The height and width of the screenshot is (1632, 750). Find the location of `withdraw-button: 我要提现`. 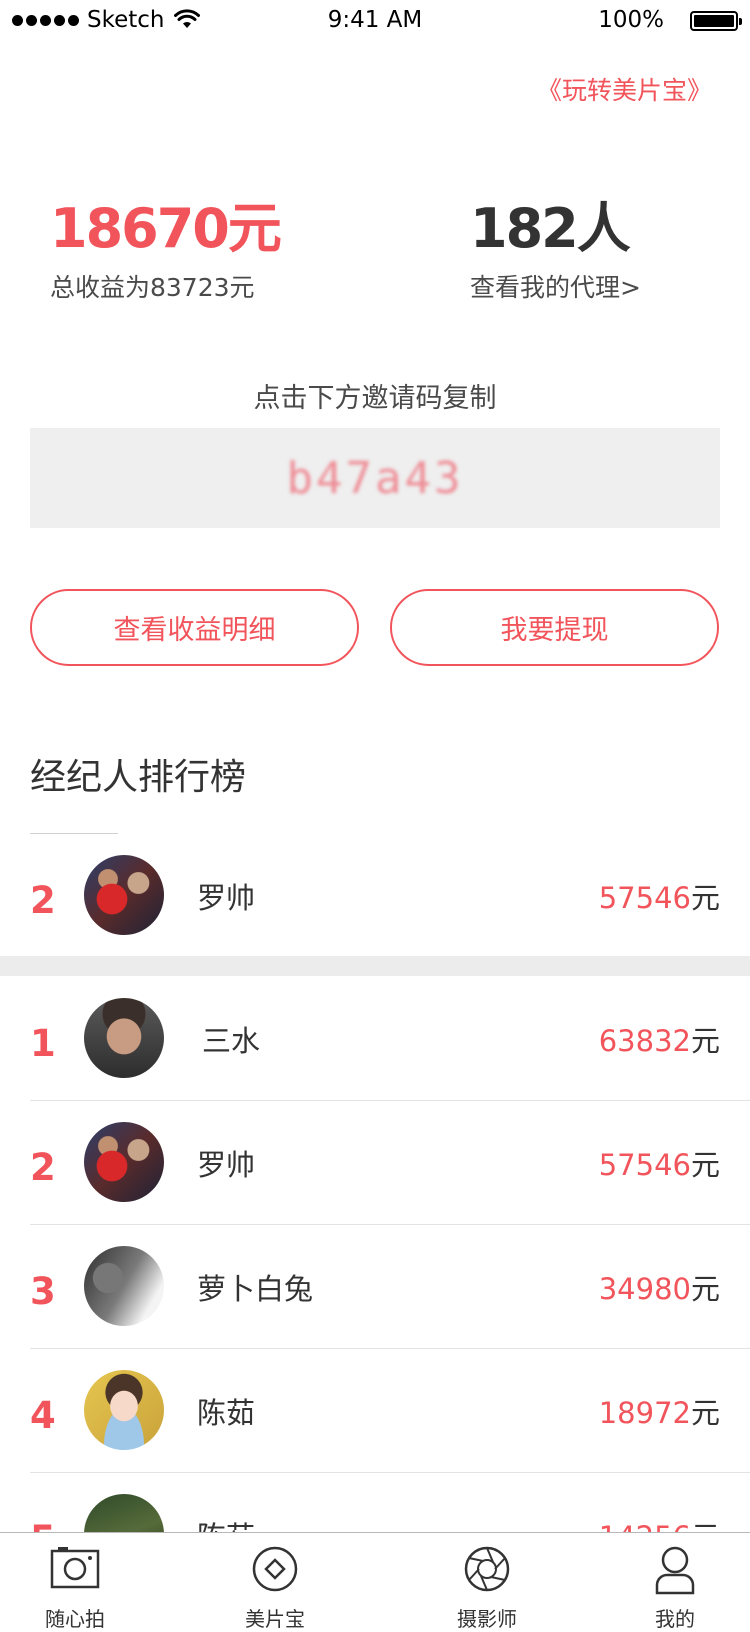

withdraw-button: 我要提现 is located at coordinates (554, 627).